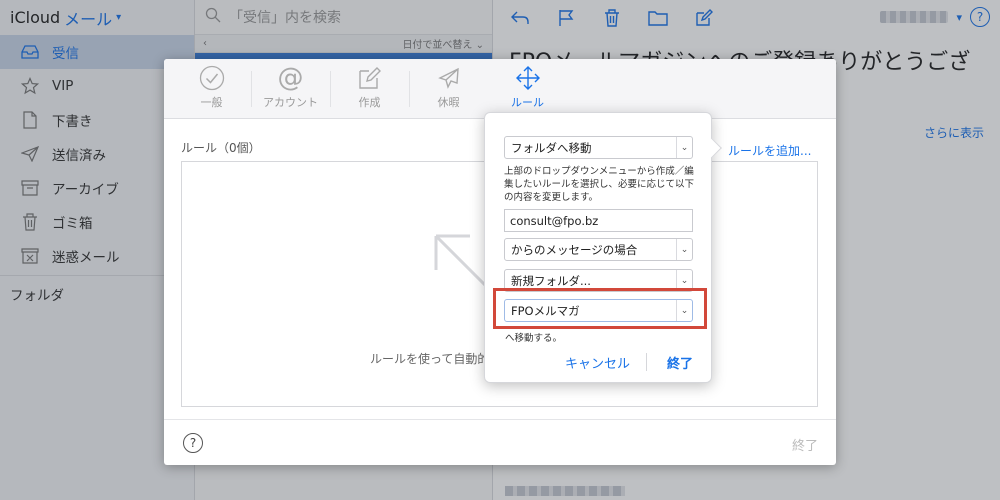  I want to click on tab-accounts: @ アカウント, so click(290, 89).